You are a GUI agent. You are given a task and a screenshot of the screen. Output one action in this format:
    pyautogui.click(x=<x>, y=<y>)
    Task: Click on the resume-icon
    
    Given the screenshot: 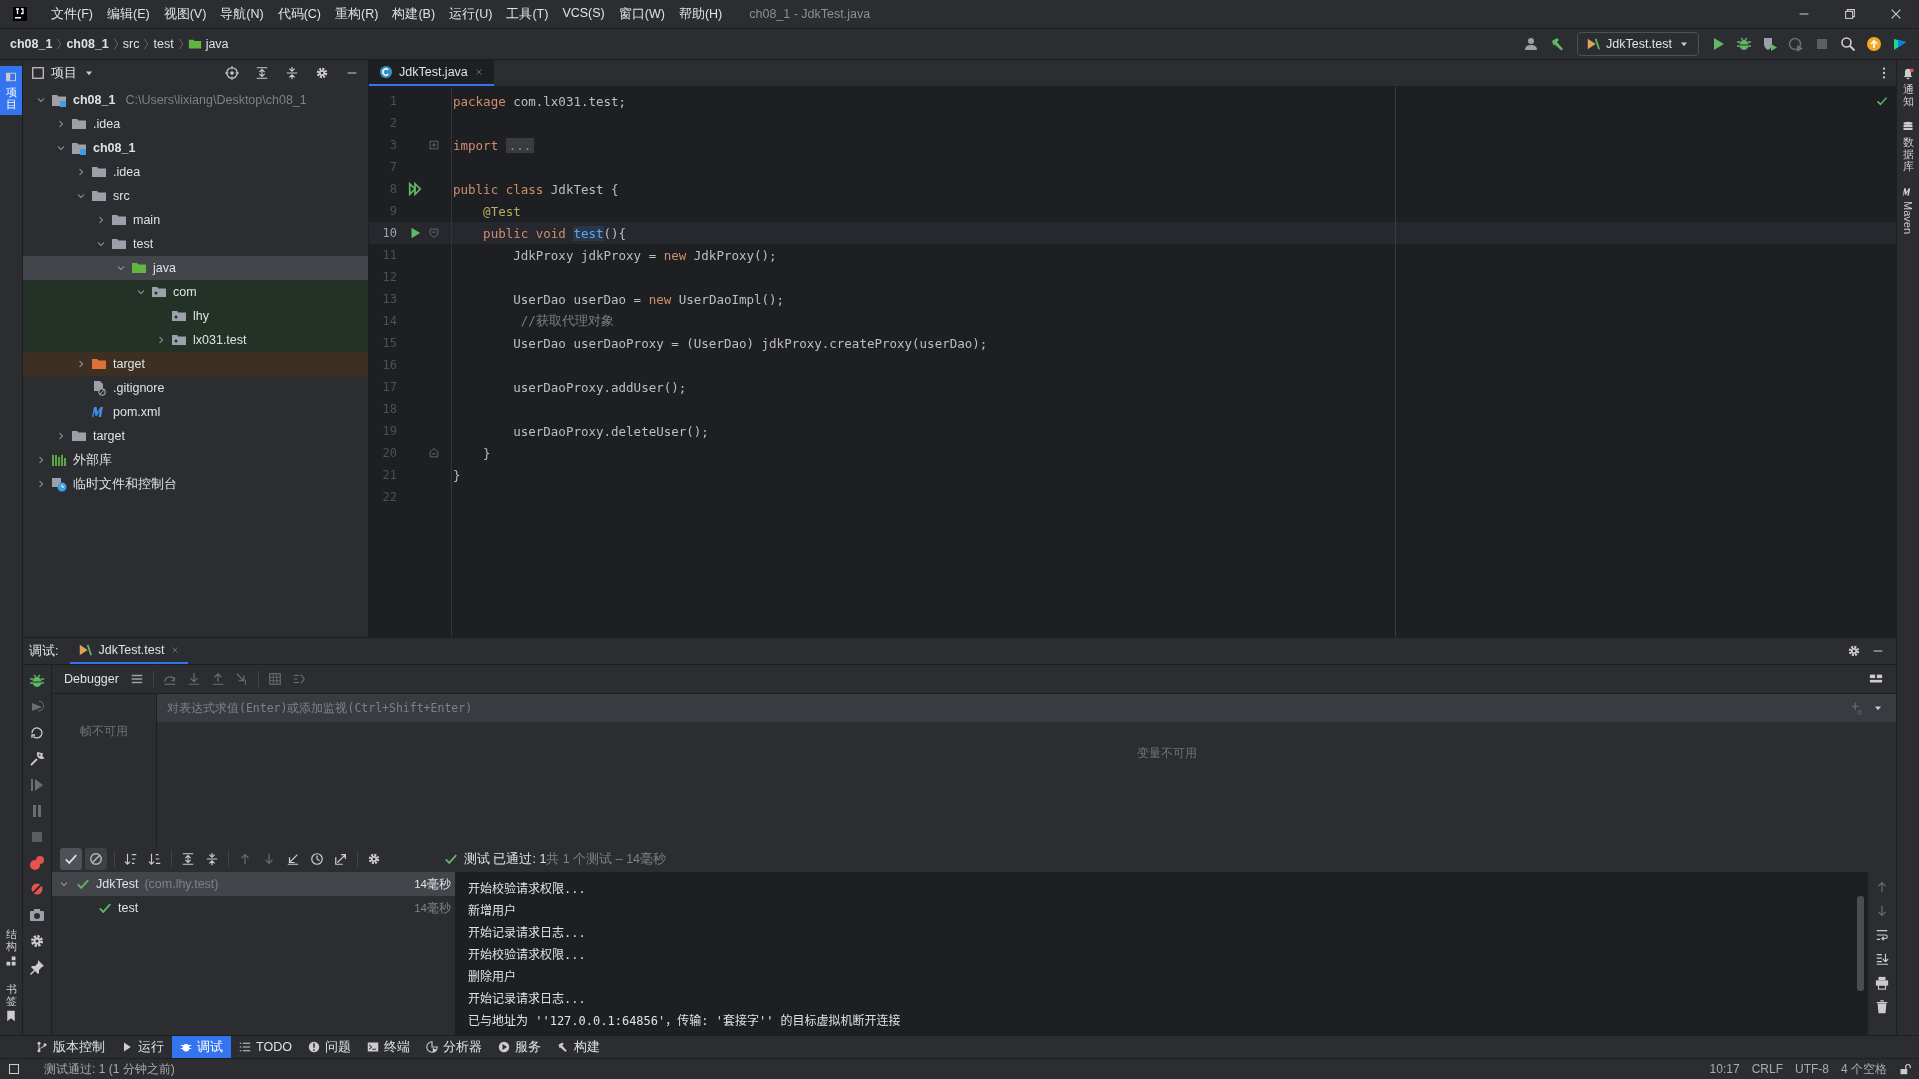 What is the action you would take?
    pyautogui.click(x=37, y=785)
    